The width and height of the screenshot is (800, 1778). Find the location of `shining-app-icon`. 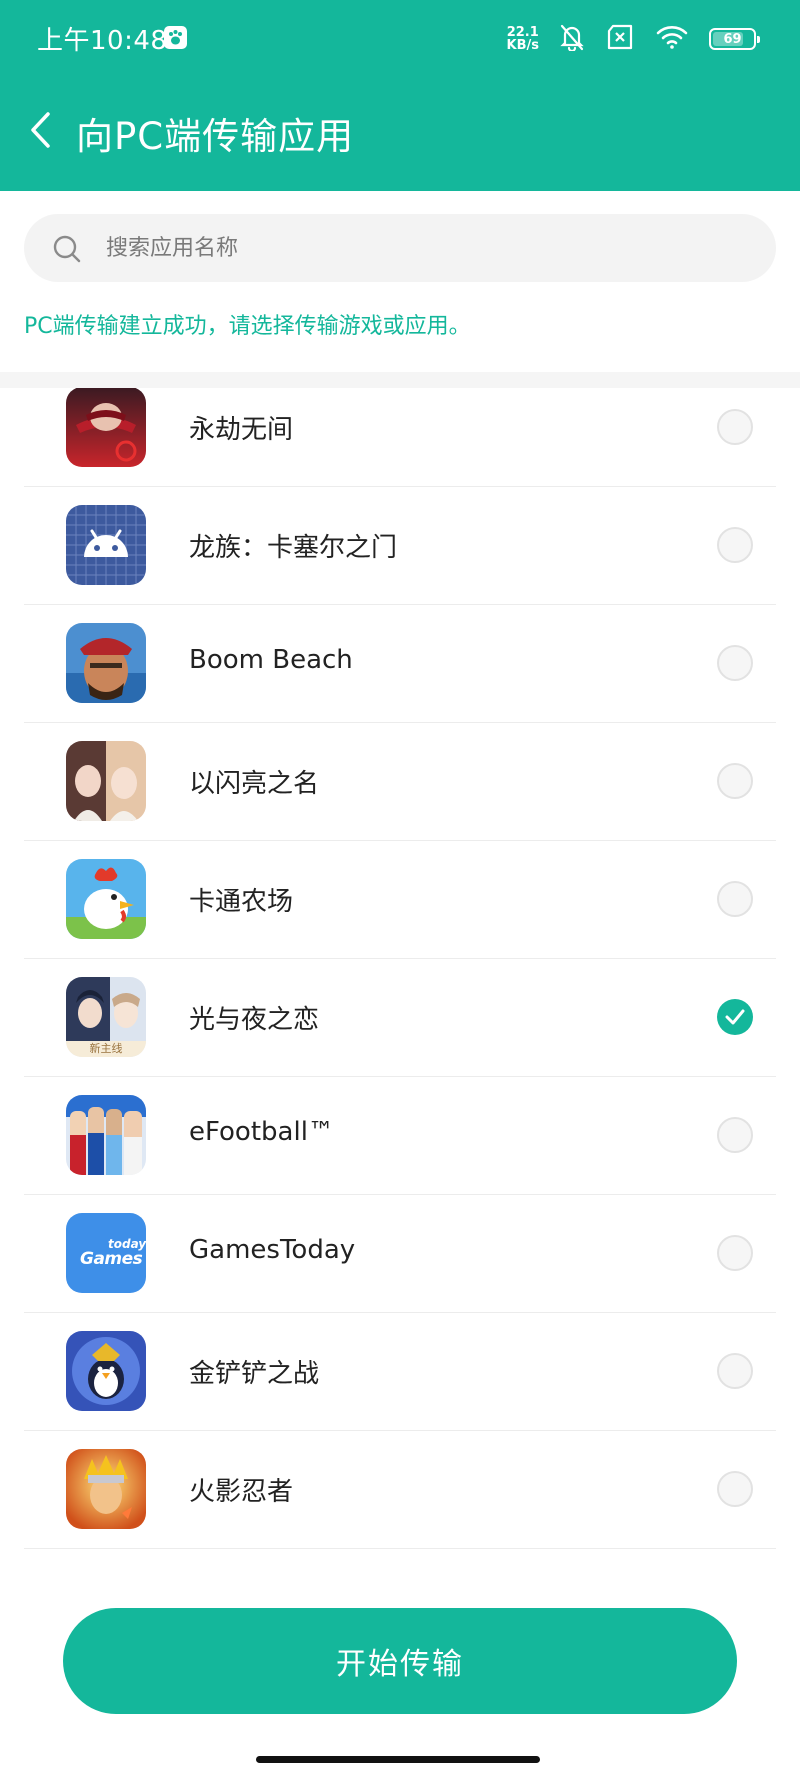

shining-app-icon is located at coordinates (106, 781).